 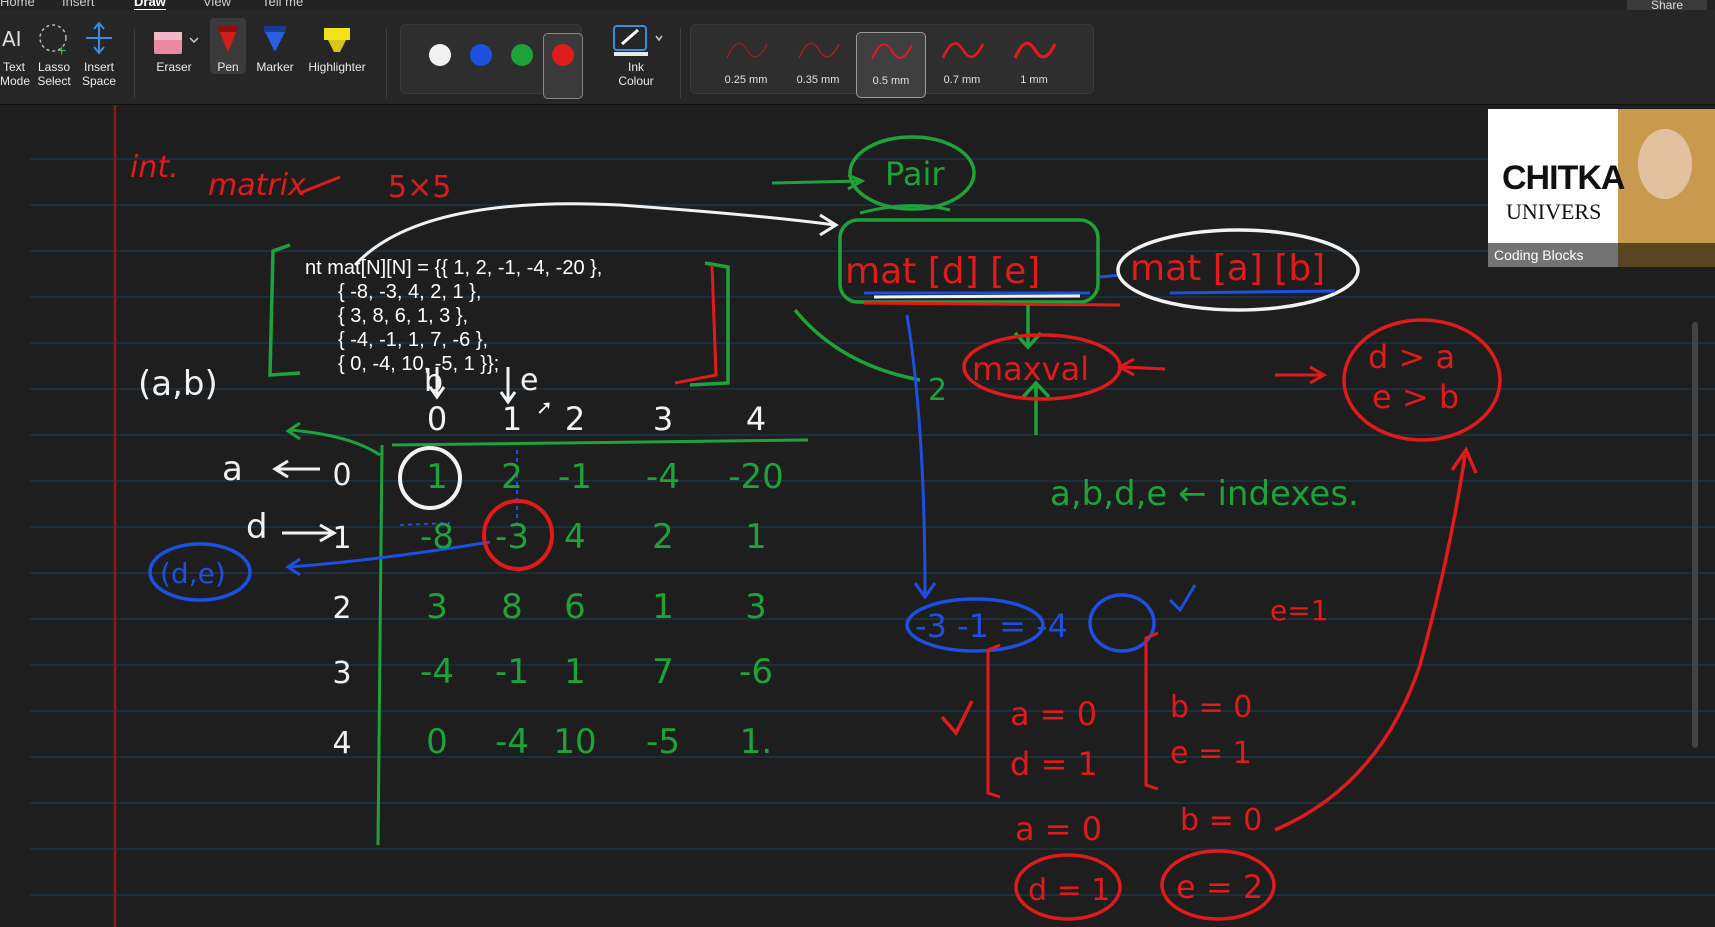 I want to click on matrix-col-header: 0, so click(x=437, y=419).